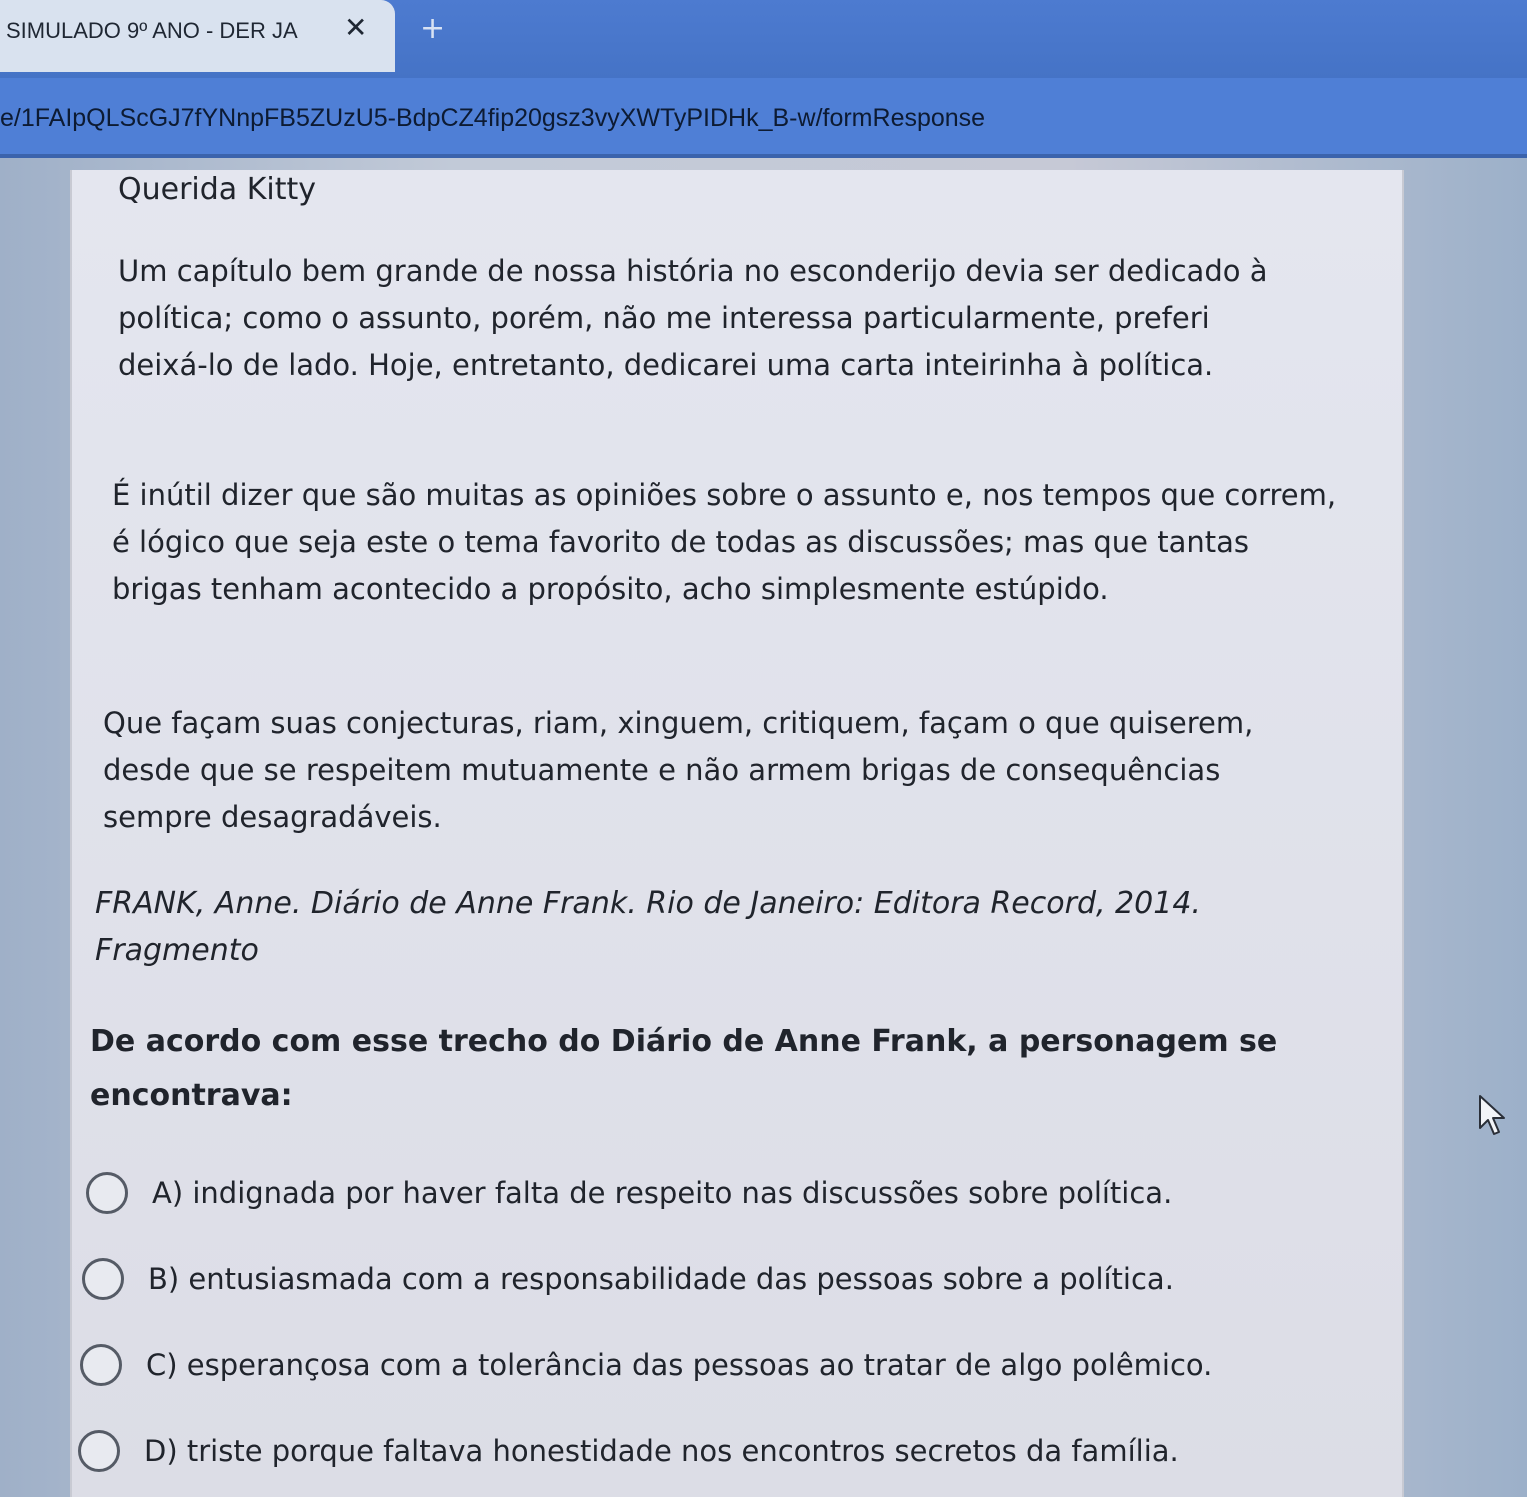  What do you see at coordinates (1492, 1115) in the screenshot?
I see `mouse-cursor-icon` at bounding box center [1492, 1115].